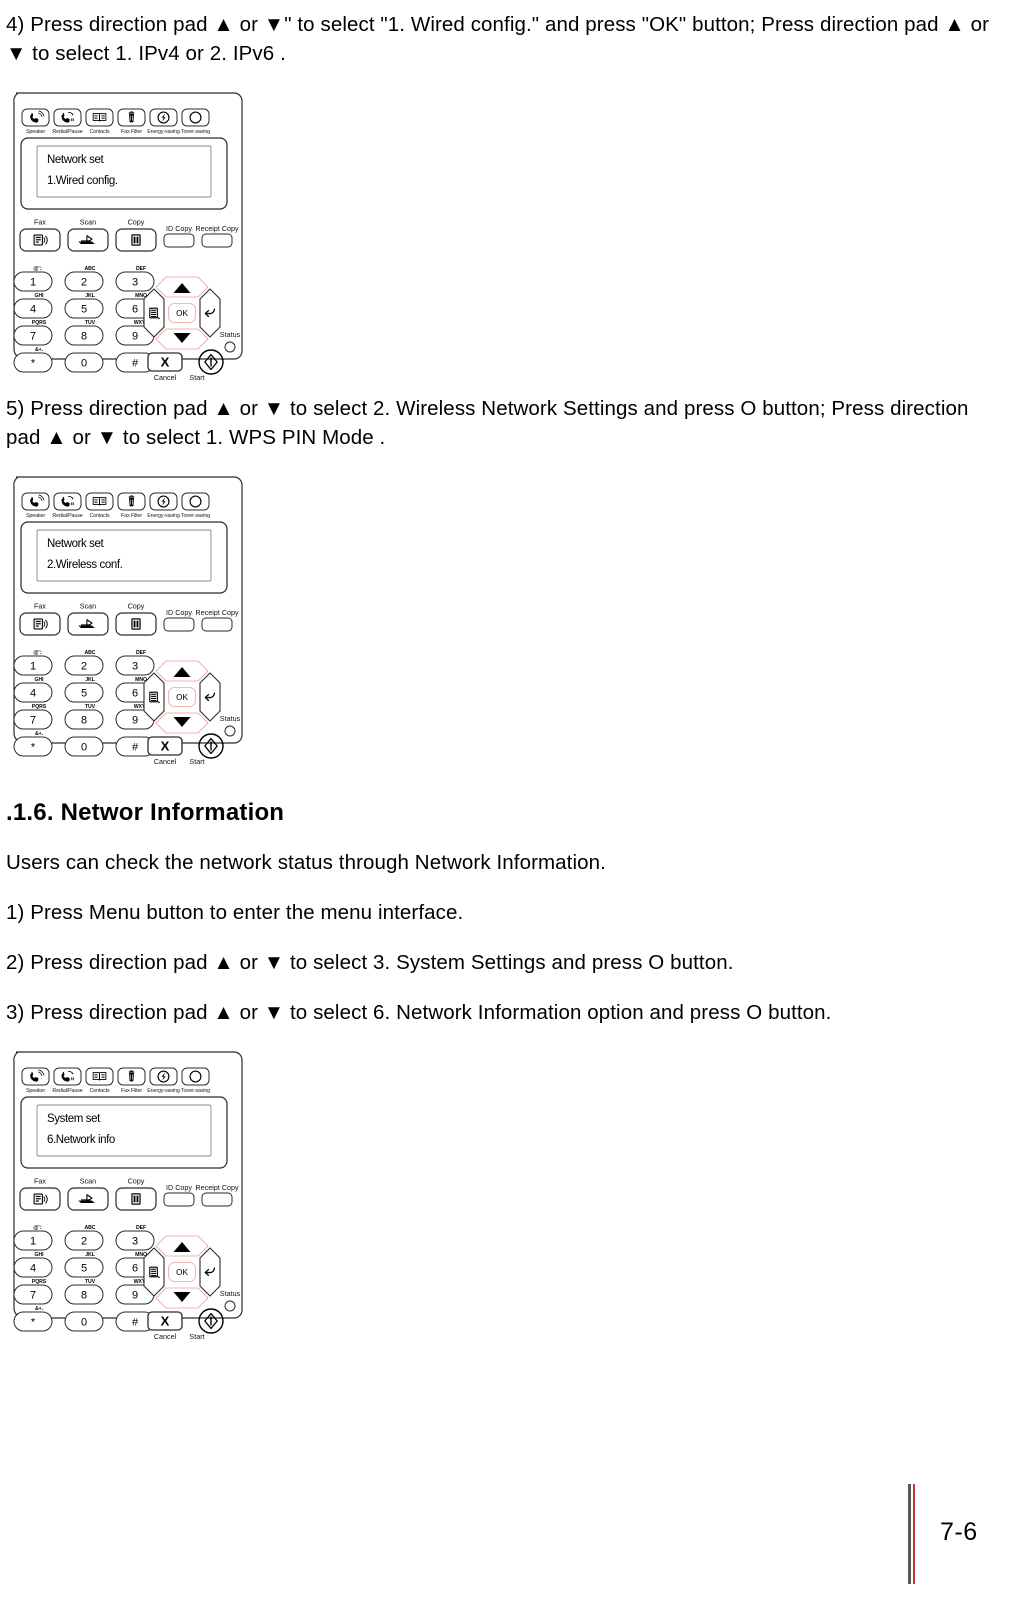 The height and width of the screenshot is (1616, 1014). What do you see at coordinates (196, 377) in the screenshot?
I see `start-label: Start` at bounding box center [196, 377].